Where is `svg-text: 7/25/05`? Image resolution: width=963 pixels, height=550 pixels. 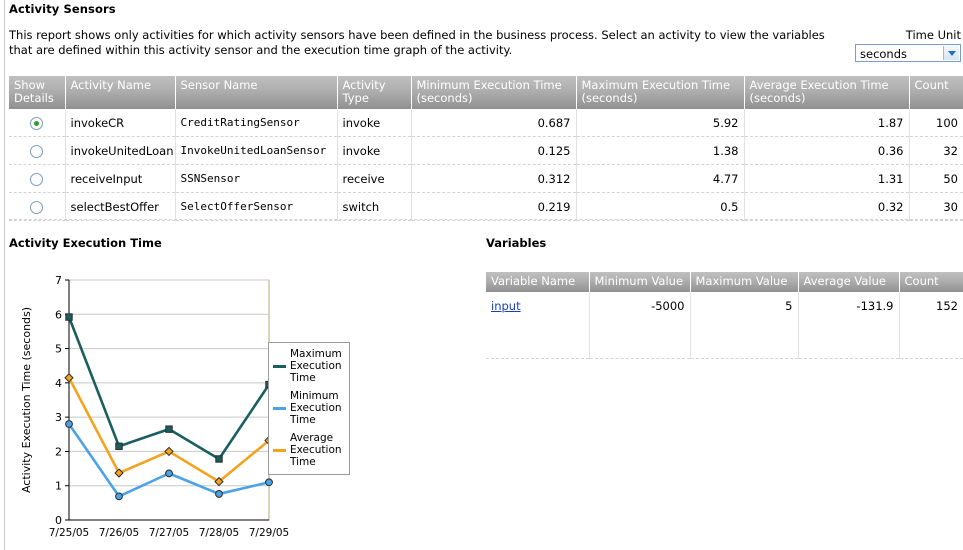 svg-text: 7/25/05 is located at coordinates (69, 533).